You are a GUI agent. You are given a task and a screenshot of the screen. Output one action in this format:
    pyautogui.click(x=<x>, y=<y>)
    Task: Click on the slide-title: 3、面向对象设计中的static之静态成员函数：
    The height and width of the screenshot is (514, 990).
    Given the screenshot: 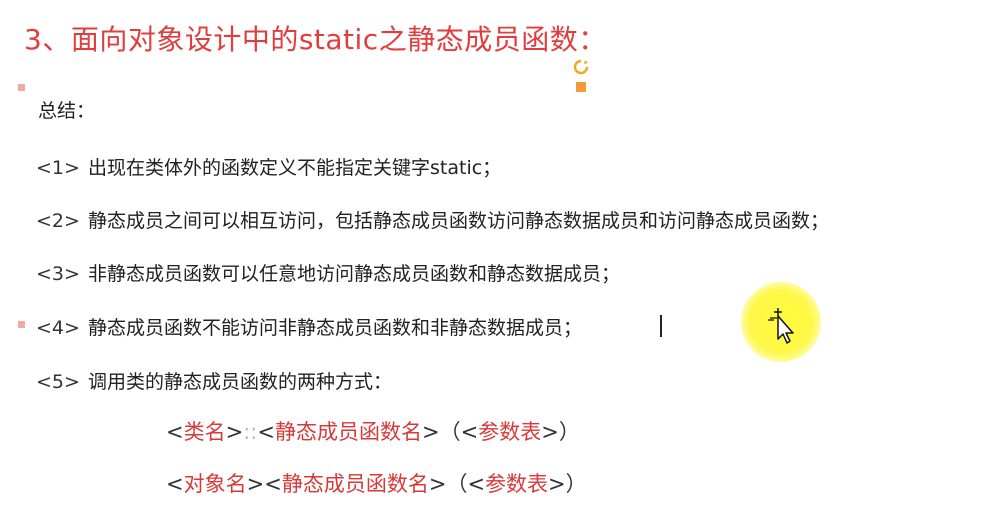 What is the action you would take?
    pyautogui.click(x=315, y=39)
    